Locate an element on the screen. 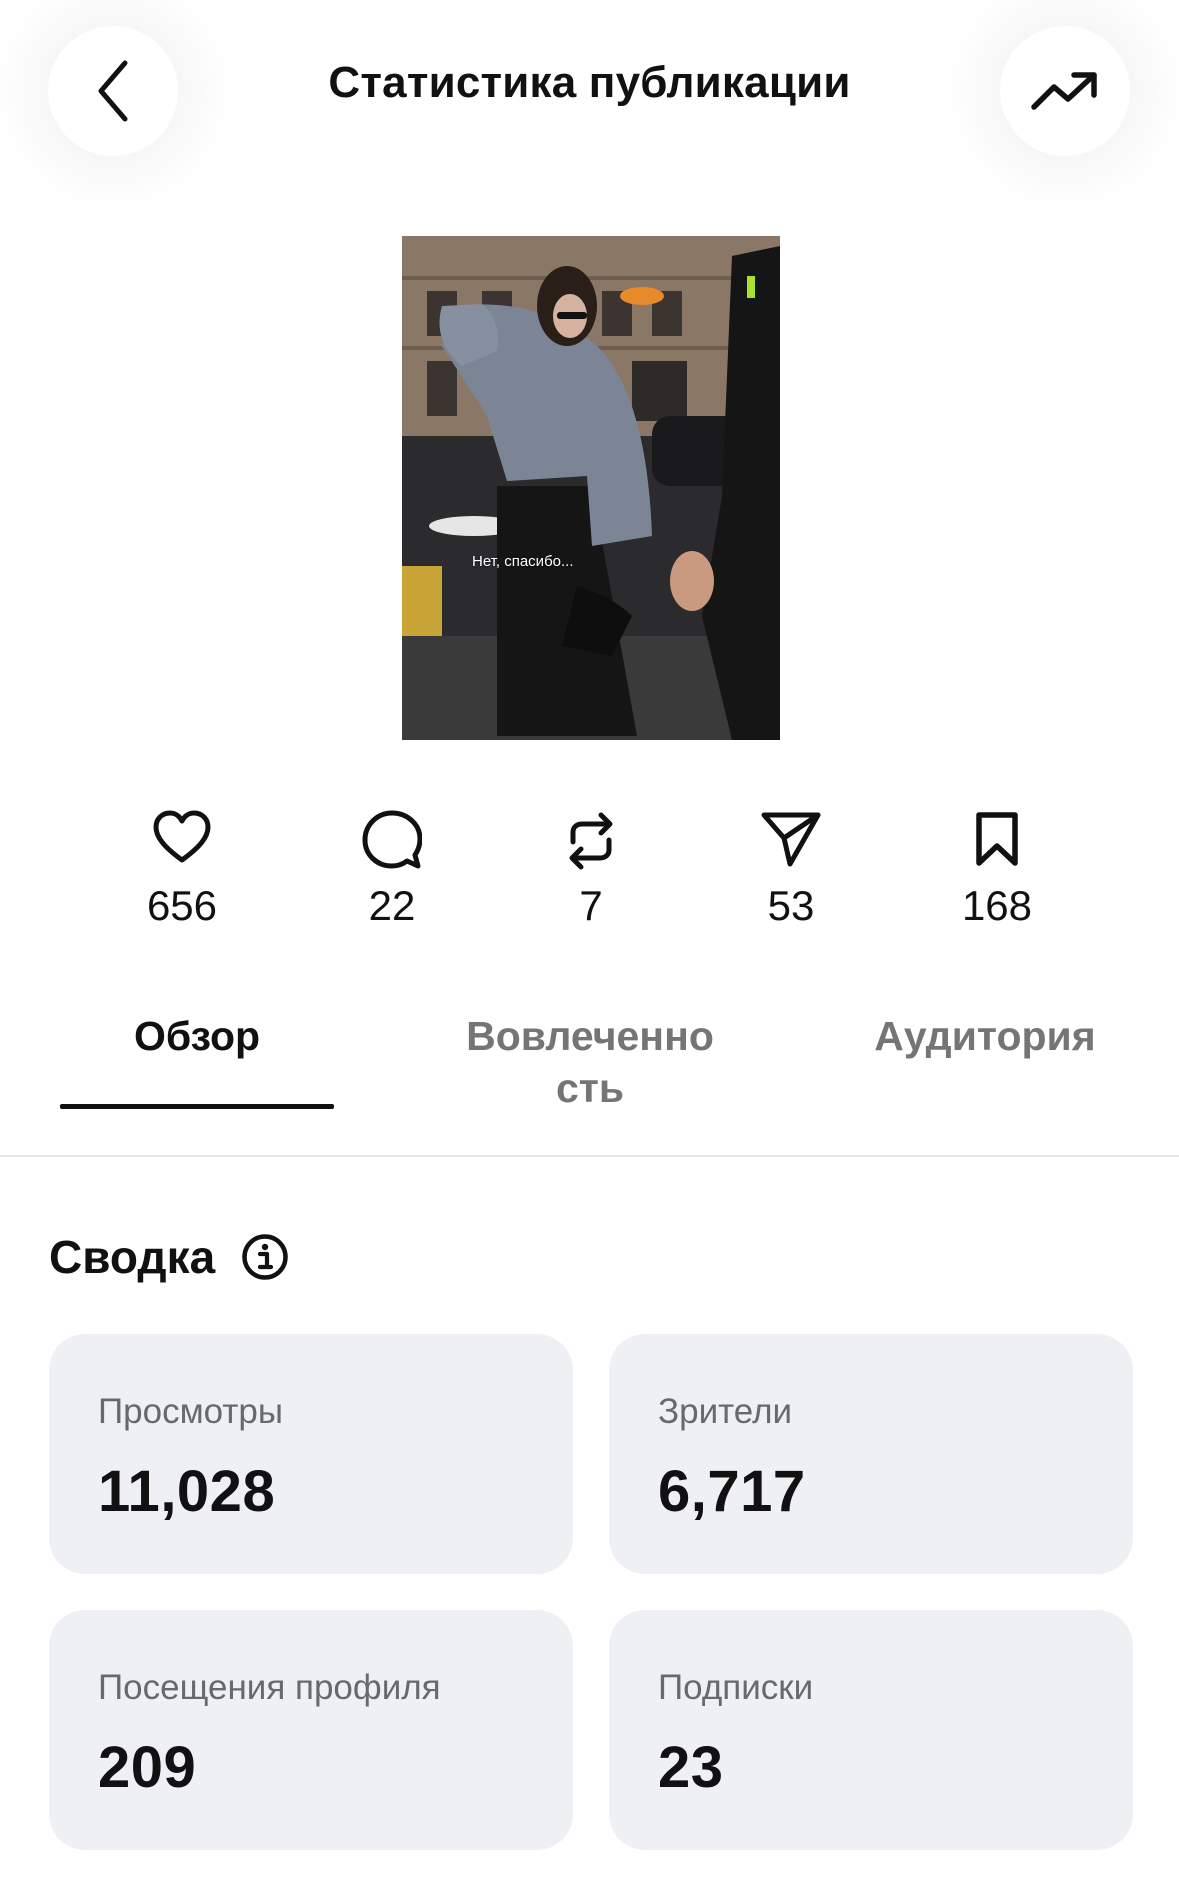  views-value: 11,028 is located at coordinates (187, 1491).